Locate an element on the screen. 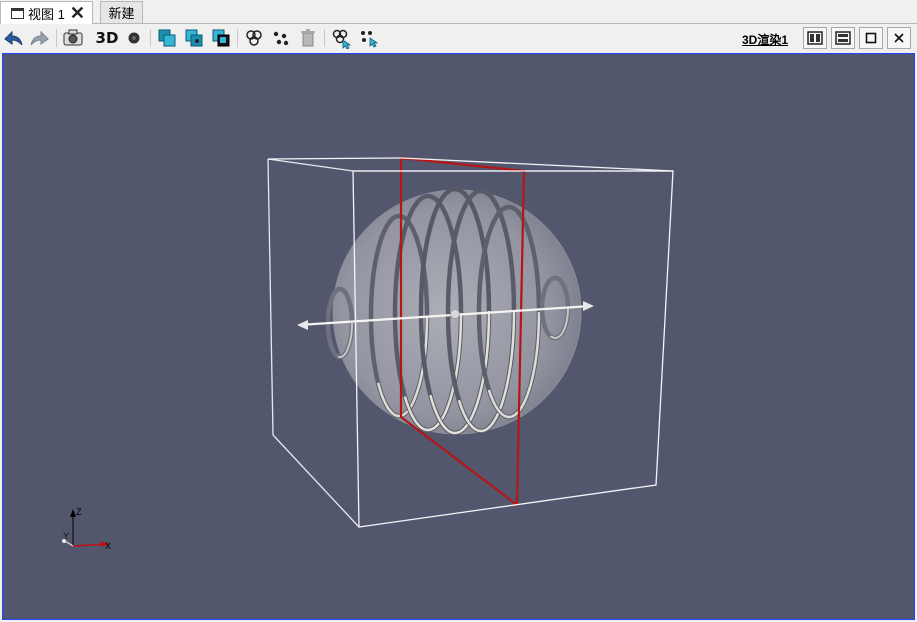 The height and width of the screenshot is (622, 917). clear-selection-icon is located at coordinates (308, 38).